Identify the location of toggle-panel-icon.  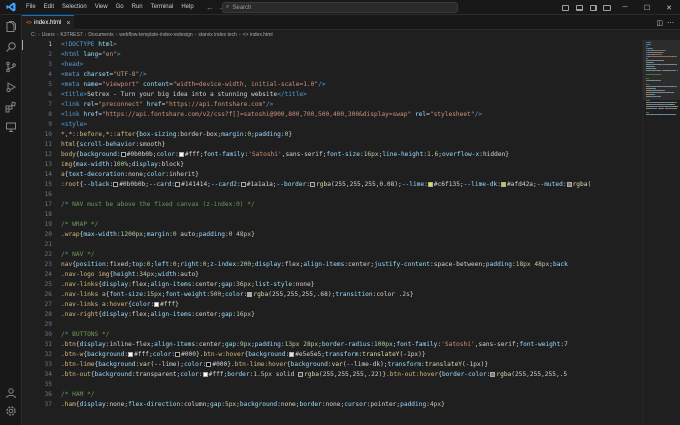
(579, 7).